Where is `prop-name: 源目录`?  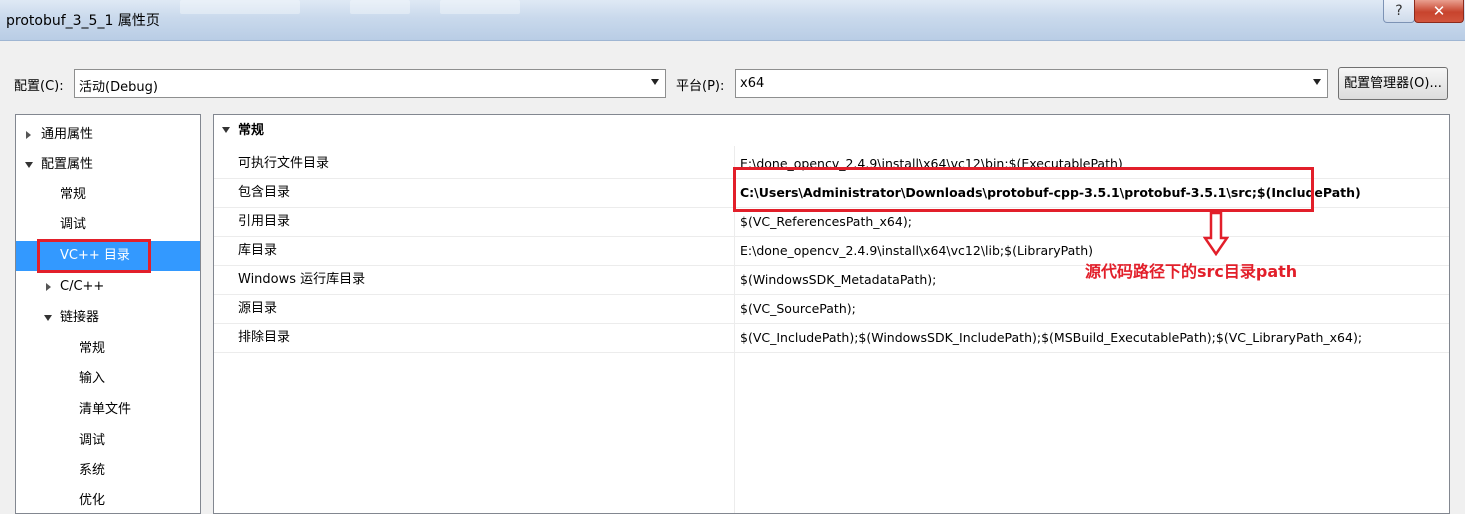 prop-name: 源目录 is located at coordinates (258, 308).